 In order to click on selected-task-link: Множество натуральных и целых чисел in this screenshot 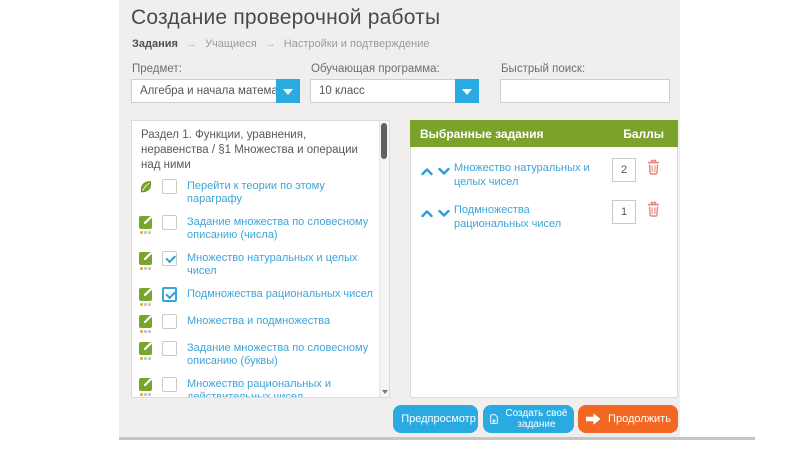, I will do `click(530, 175)`.